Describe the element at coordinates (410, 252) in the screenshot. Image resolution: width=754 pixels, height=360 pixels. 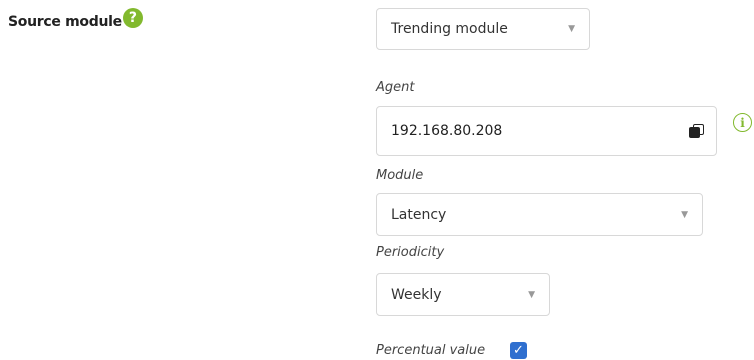
I see `periodicity-label: Periodicity` at that location.